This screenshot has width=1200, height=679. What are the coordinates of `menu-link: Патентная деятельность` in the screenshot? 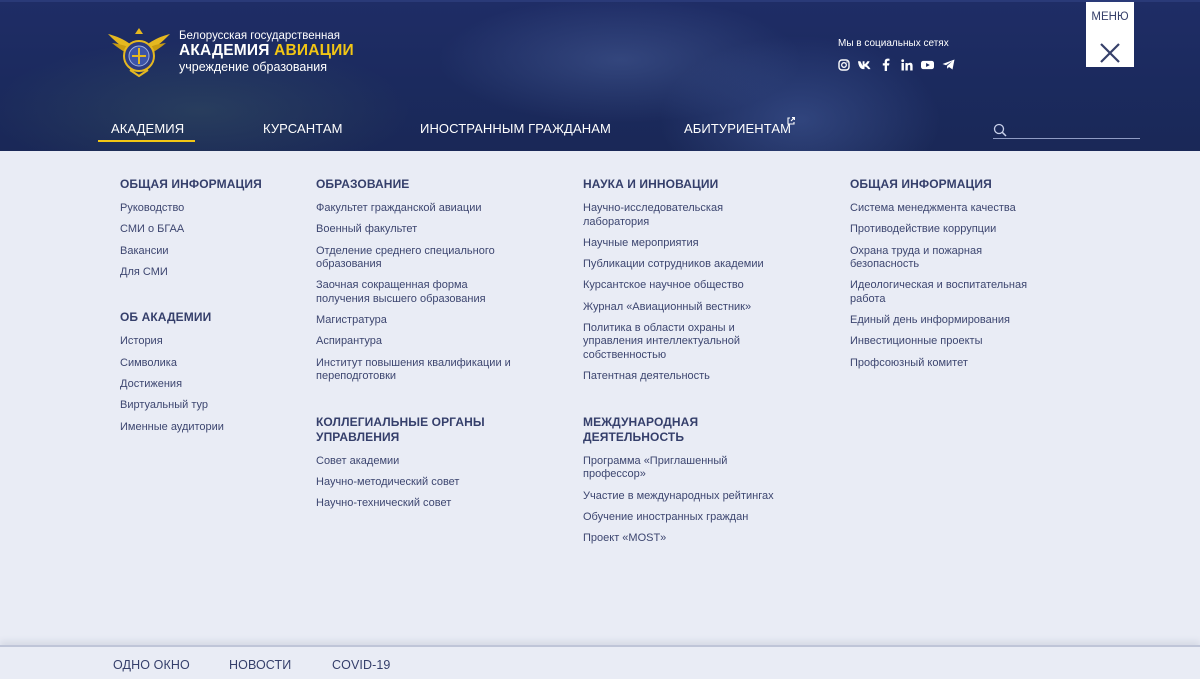 It's located at (685, 377).